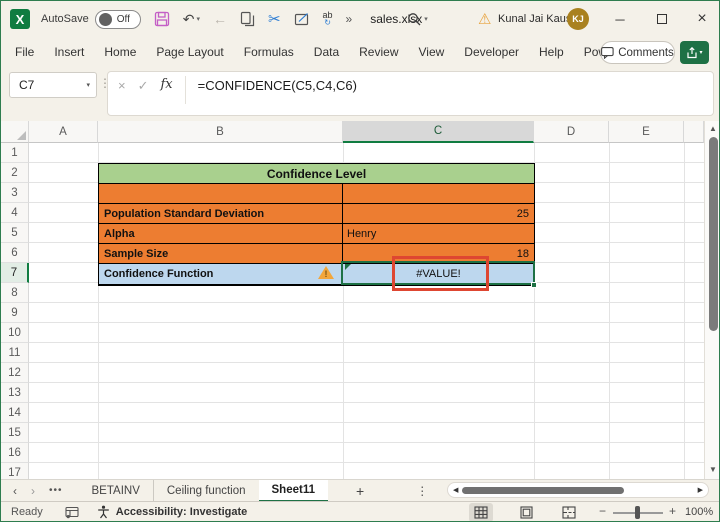 The width and height of the screenshot is (720, 522). I want to click on label-cell: Alpha, so click(221, 233).